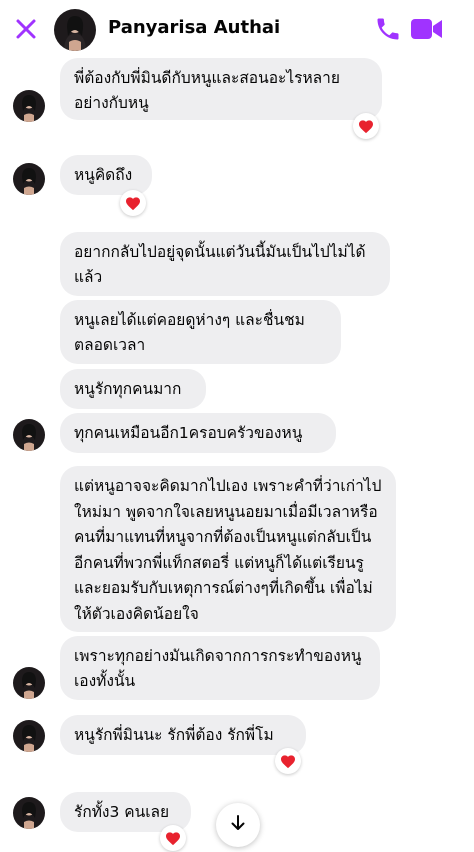  I want to click on scroll-to-bottom-button, so click(238, 825).